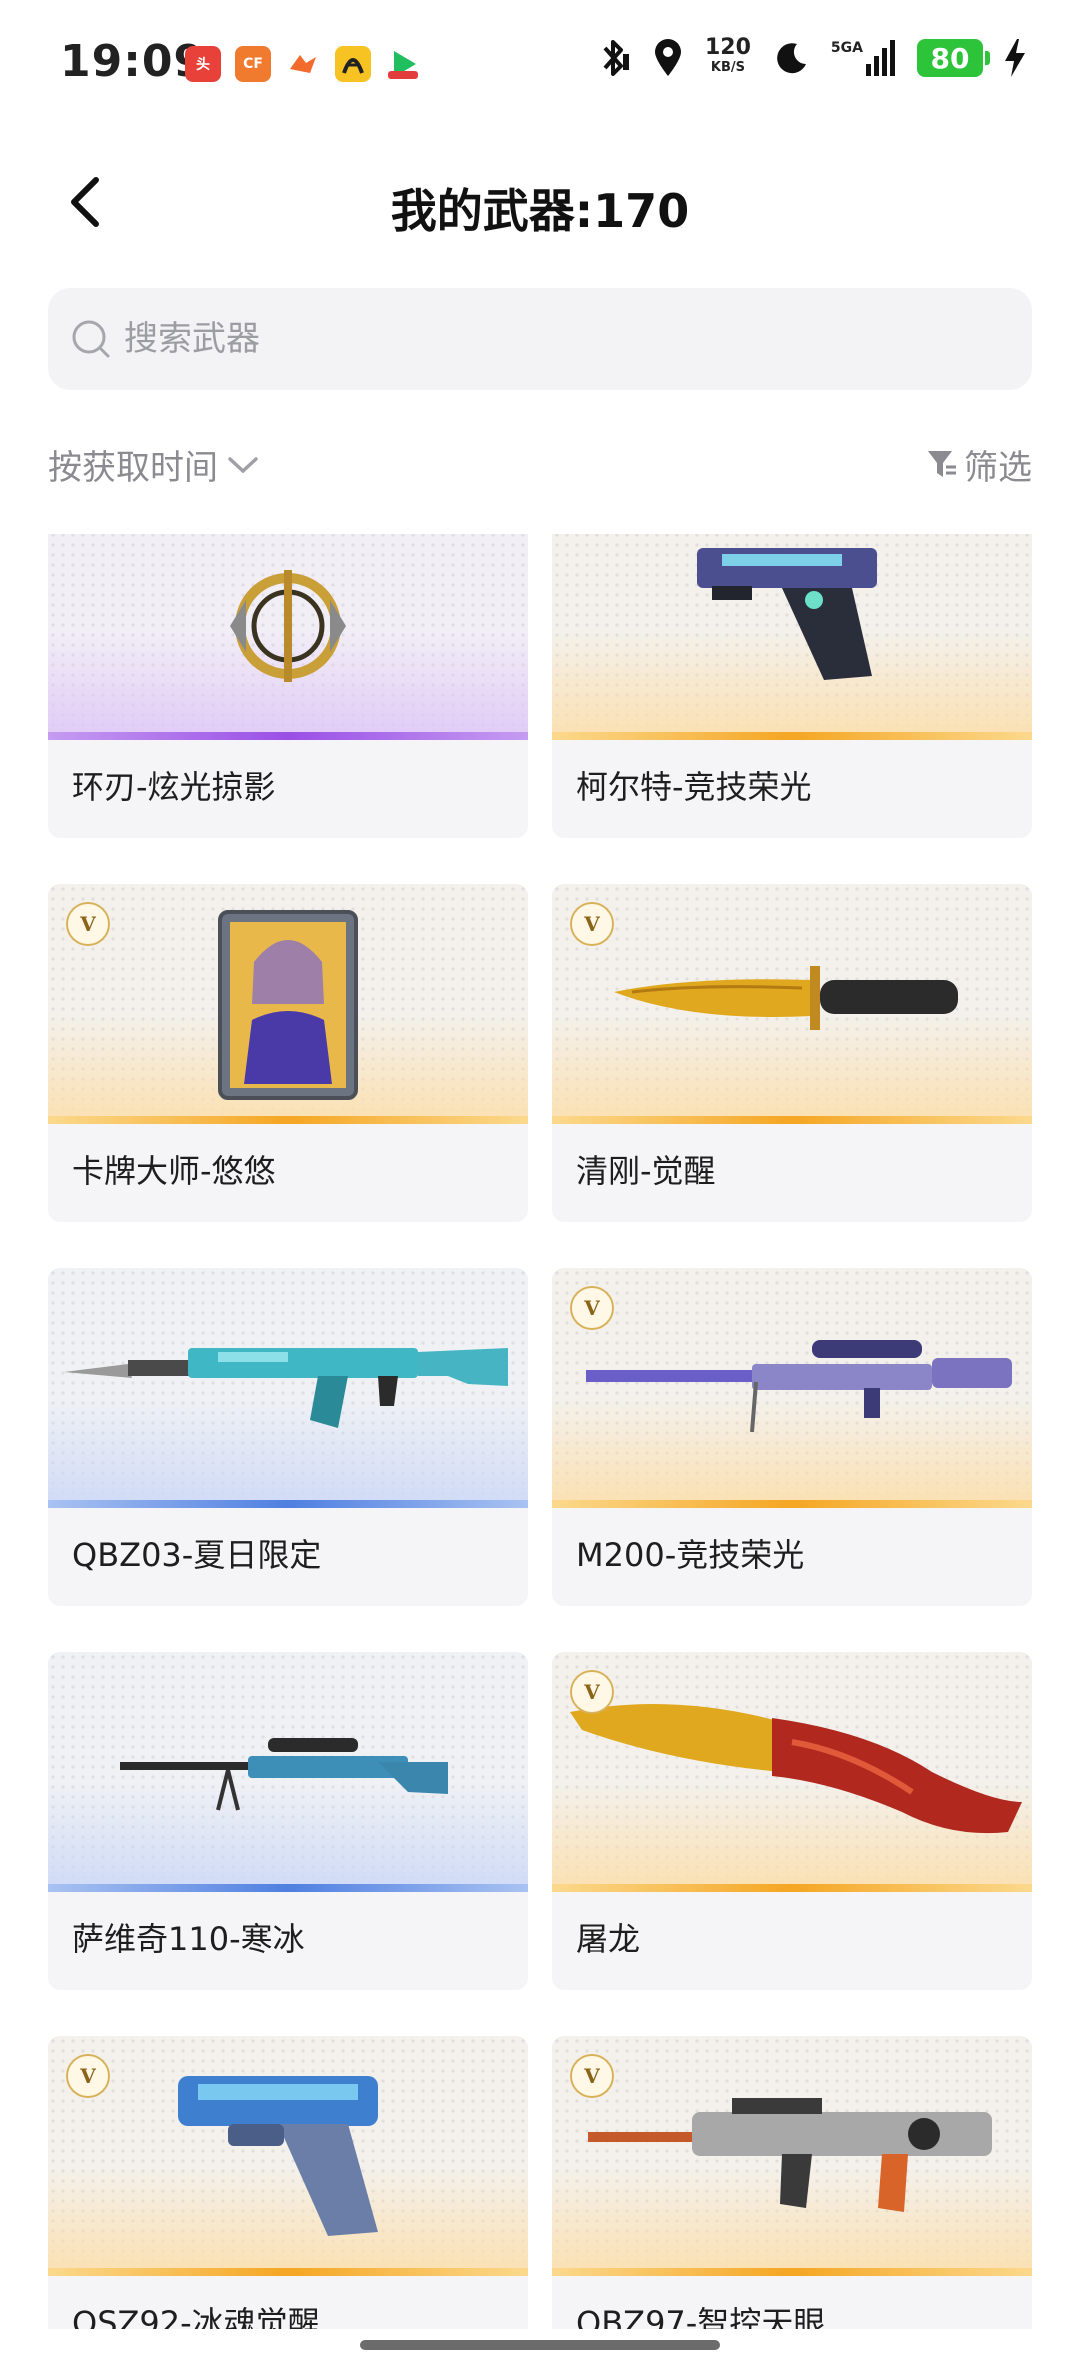 The image size is (1080, 2376). What do you see at coordinates (667, 57) in the screenshot?
I see `location-icon` at bounding box center [667, 57].